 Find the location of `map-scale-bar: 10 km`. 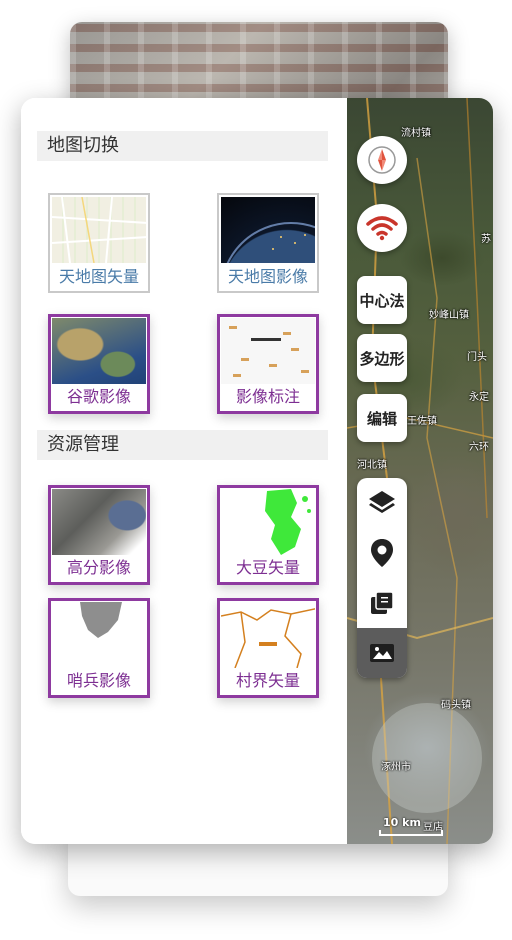

map-scale-bar: 10 km is located at coordinates (411, 826).